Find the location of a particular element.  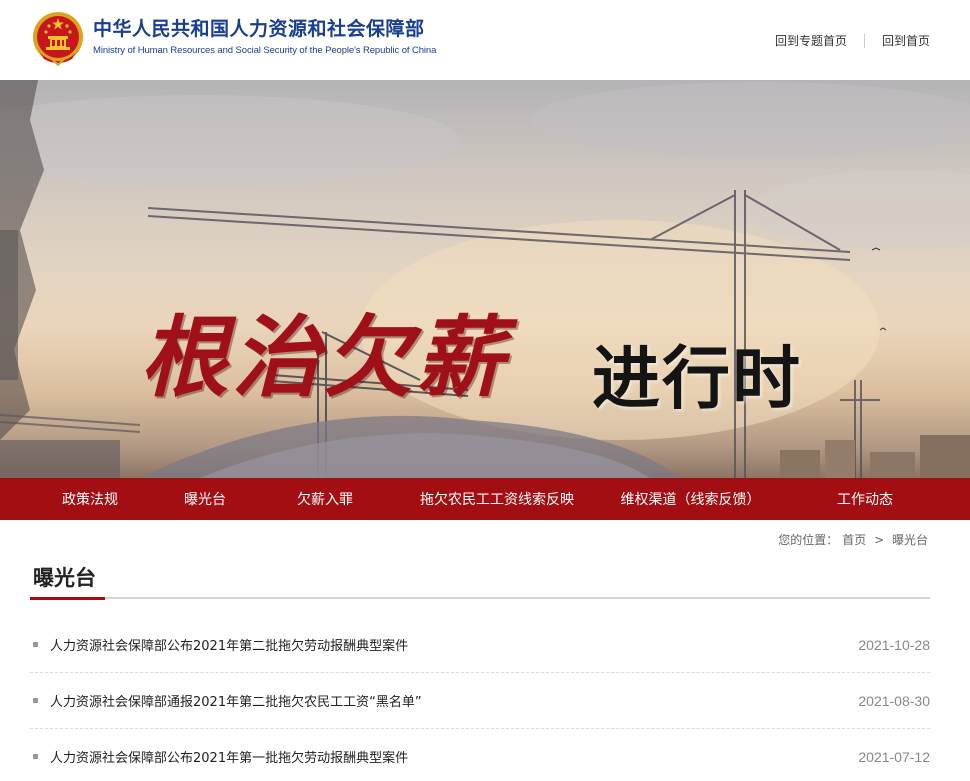

nav-item-rights-channel: 维权渠道（线索反馈） is located at coordinates (690, 499).